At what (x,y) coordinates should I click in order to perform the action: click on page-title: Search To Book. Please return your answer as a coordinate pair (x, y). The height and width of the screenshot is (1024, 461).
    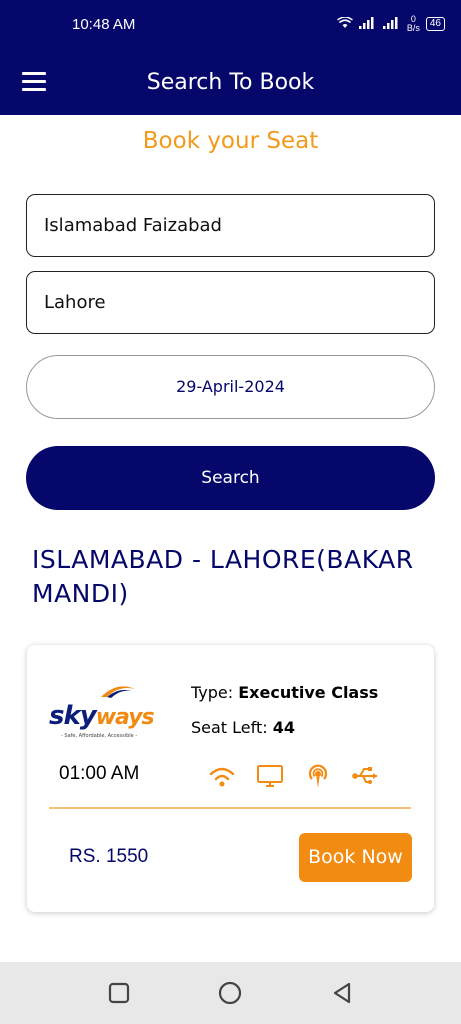
    Looking at the image, I should click on (230, 82).